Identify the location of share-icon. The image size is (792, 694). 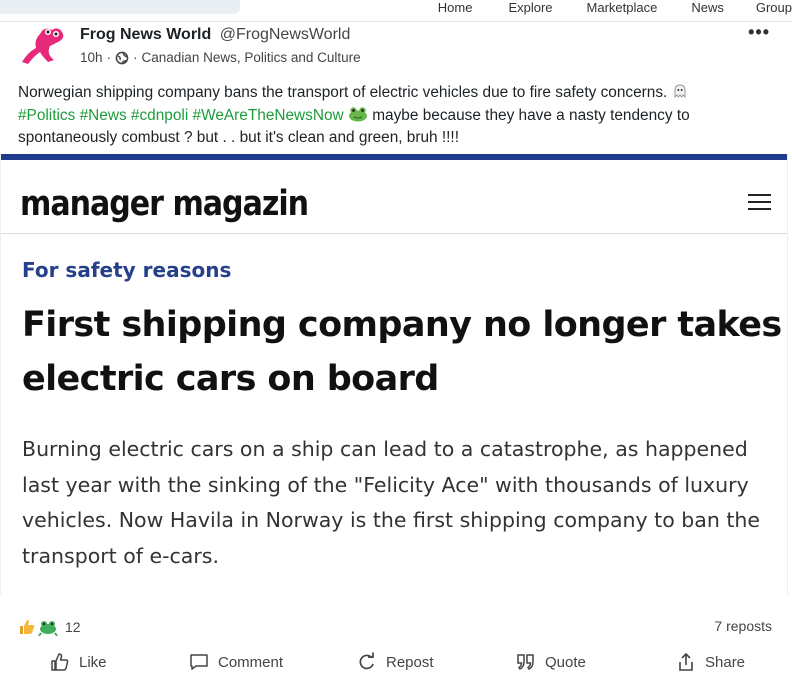
(686, 661).